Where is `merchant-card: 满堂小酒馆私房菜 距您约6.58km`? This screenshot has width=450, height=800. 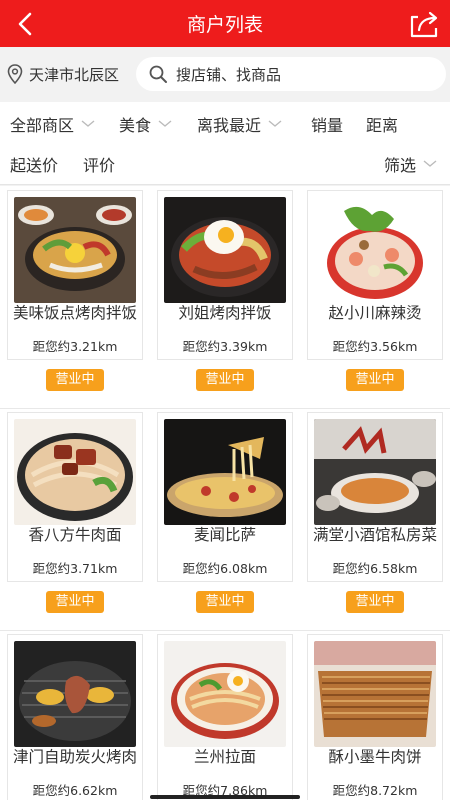
merchant-card: 满堂小酒馆私房菜 距您约6.58km is located at coordinates (375, 497).